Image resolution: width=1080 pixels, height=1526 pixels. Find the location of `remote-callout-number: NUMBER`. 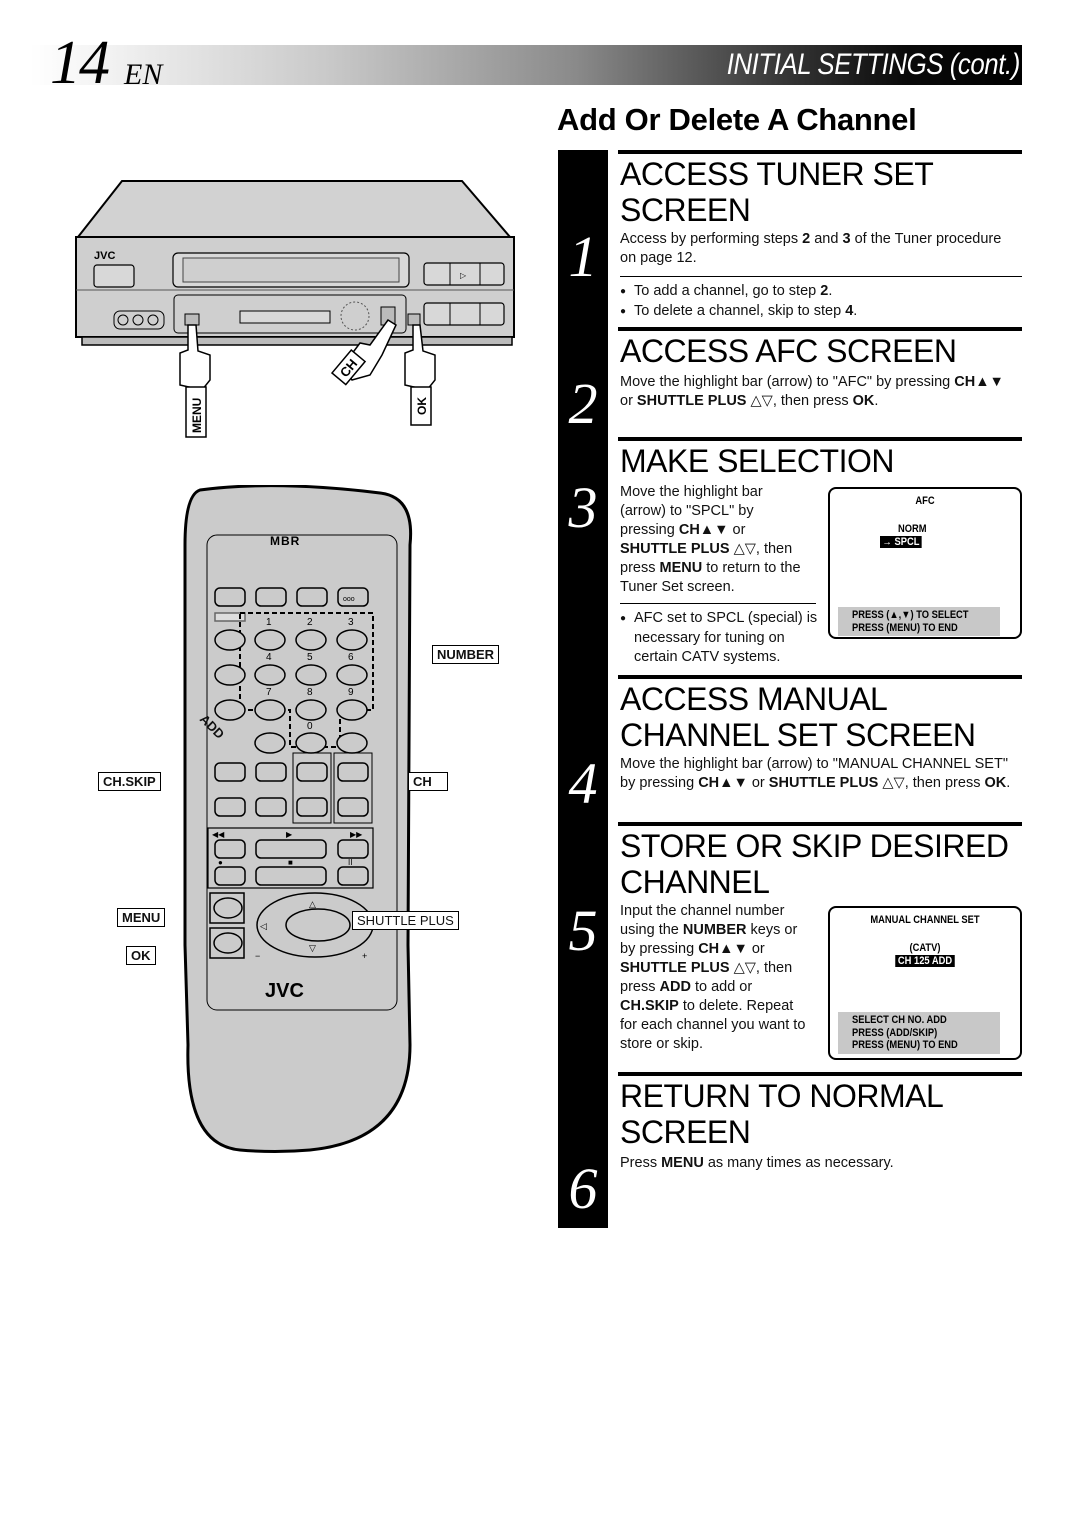

remote-callout-number: NUMBER is located at coordinates (466, 654).